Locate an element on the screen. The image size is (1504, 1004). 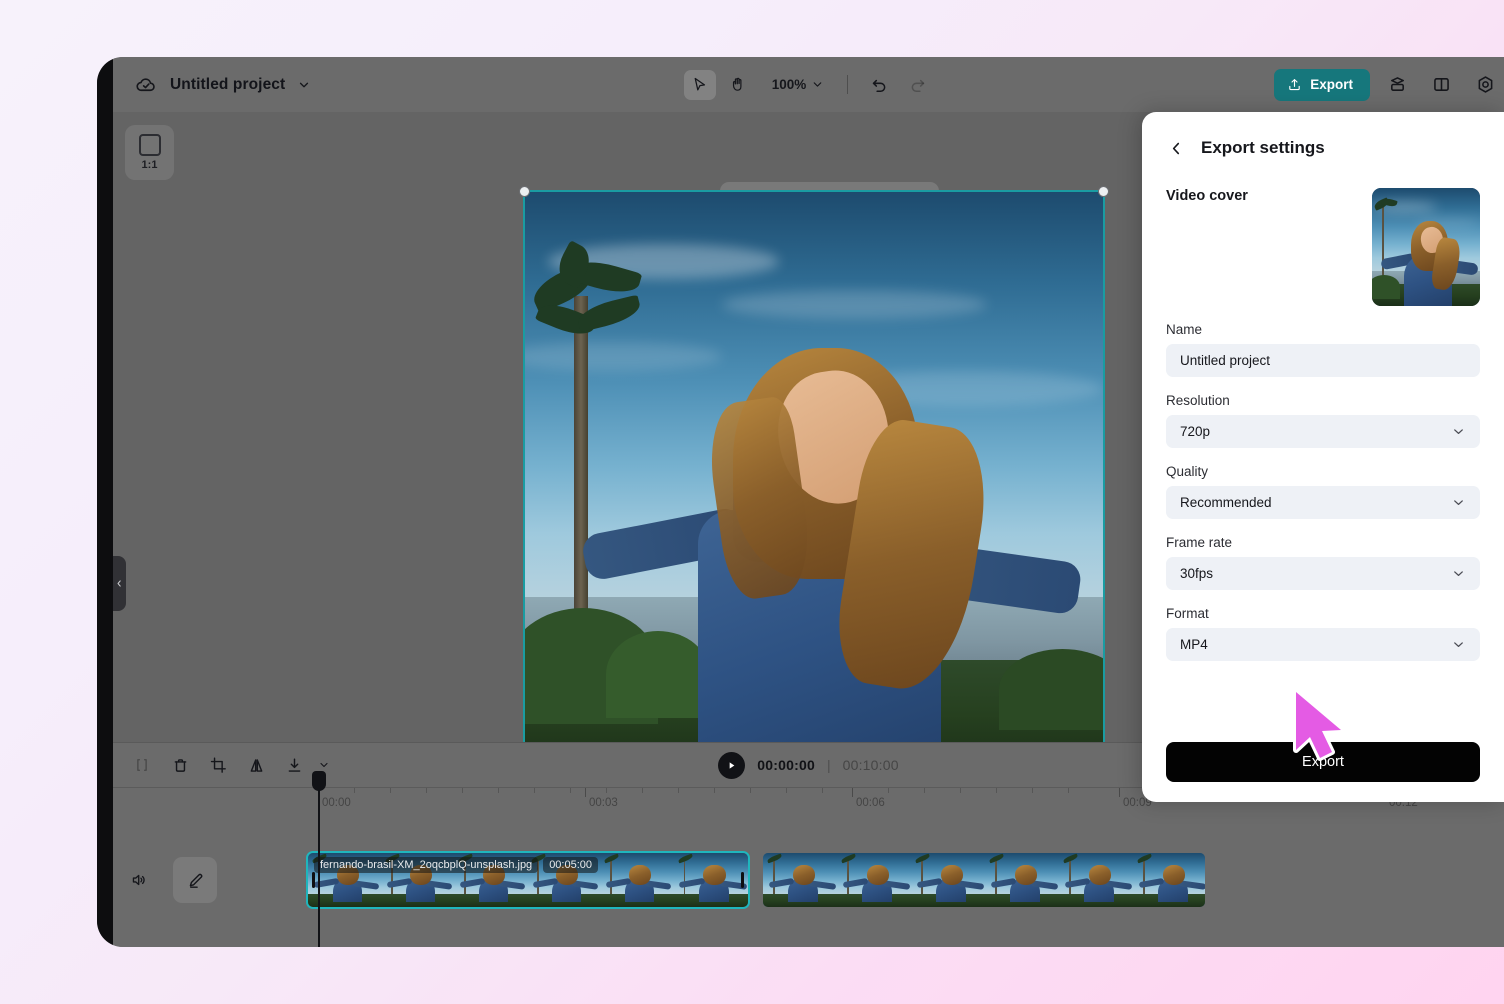
quality-select: Recommended is located at coordinates (1323, 502).